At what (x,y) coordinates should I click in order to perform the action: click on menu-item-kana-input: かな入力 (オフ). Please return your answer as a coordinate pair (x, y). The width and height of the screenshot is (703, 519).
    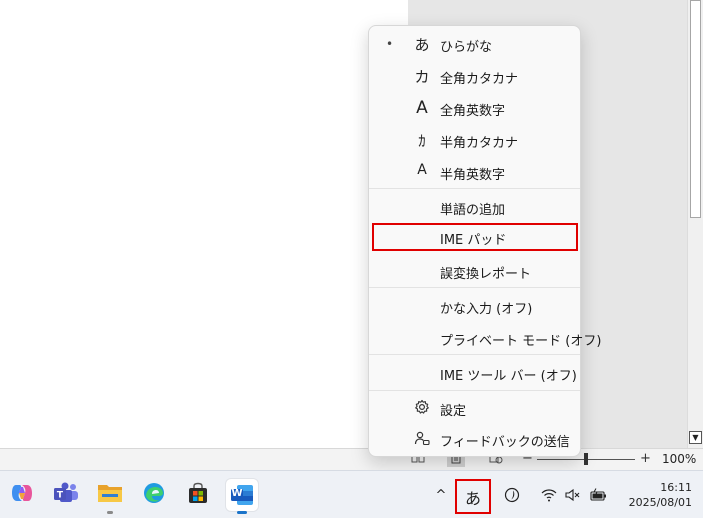
    Looking at the image, I should click on (474, 306).